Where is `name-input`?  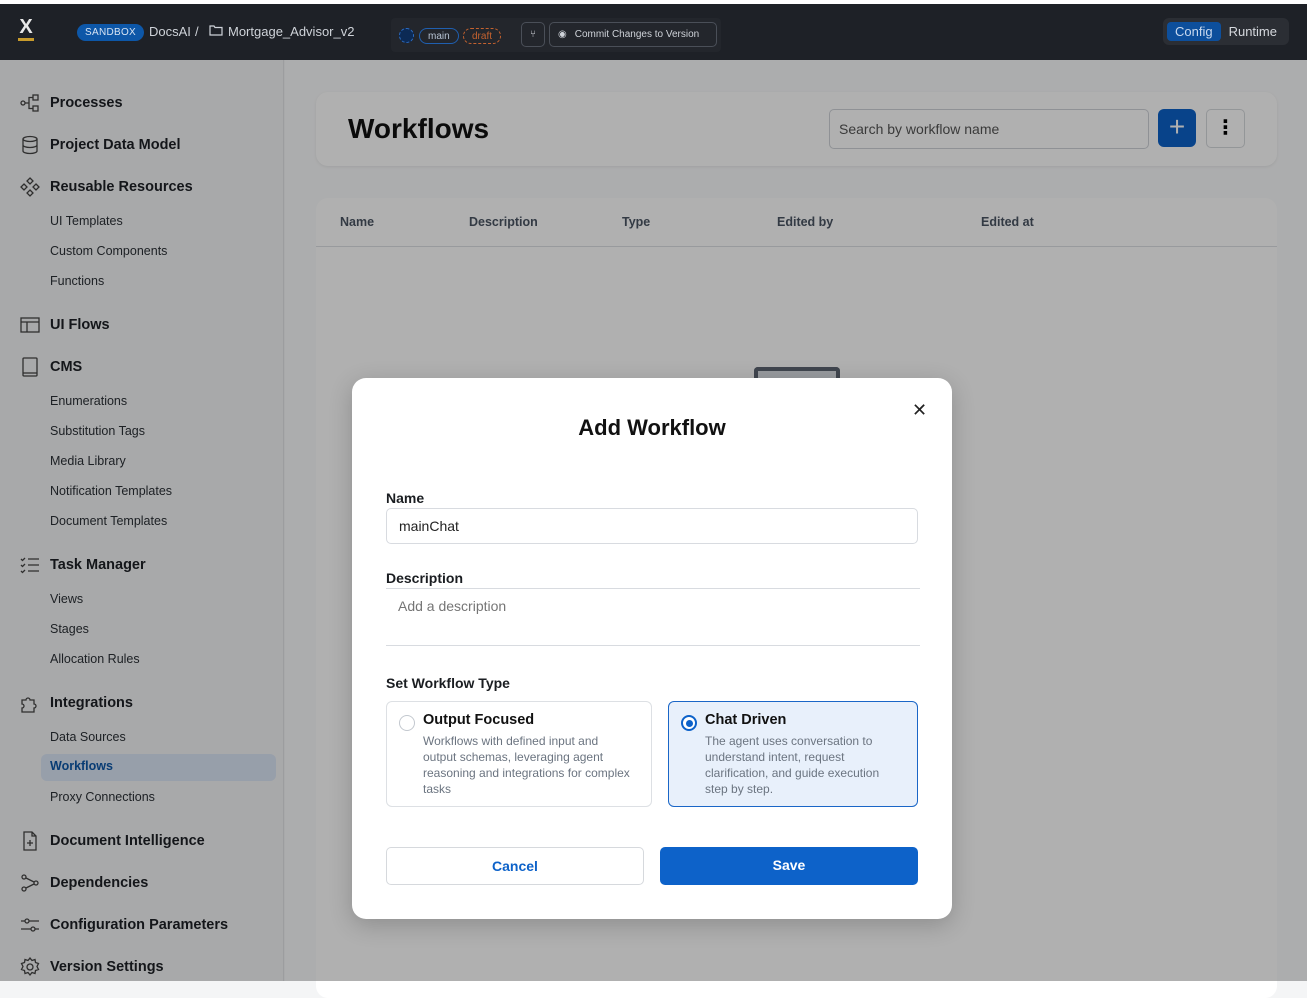 name-input is located at coordinates (652, 526).